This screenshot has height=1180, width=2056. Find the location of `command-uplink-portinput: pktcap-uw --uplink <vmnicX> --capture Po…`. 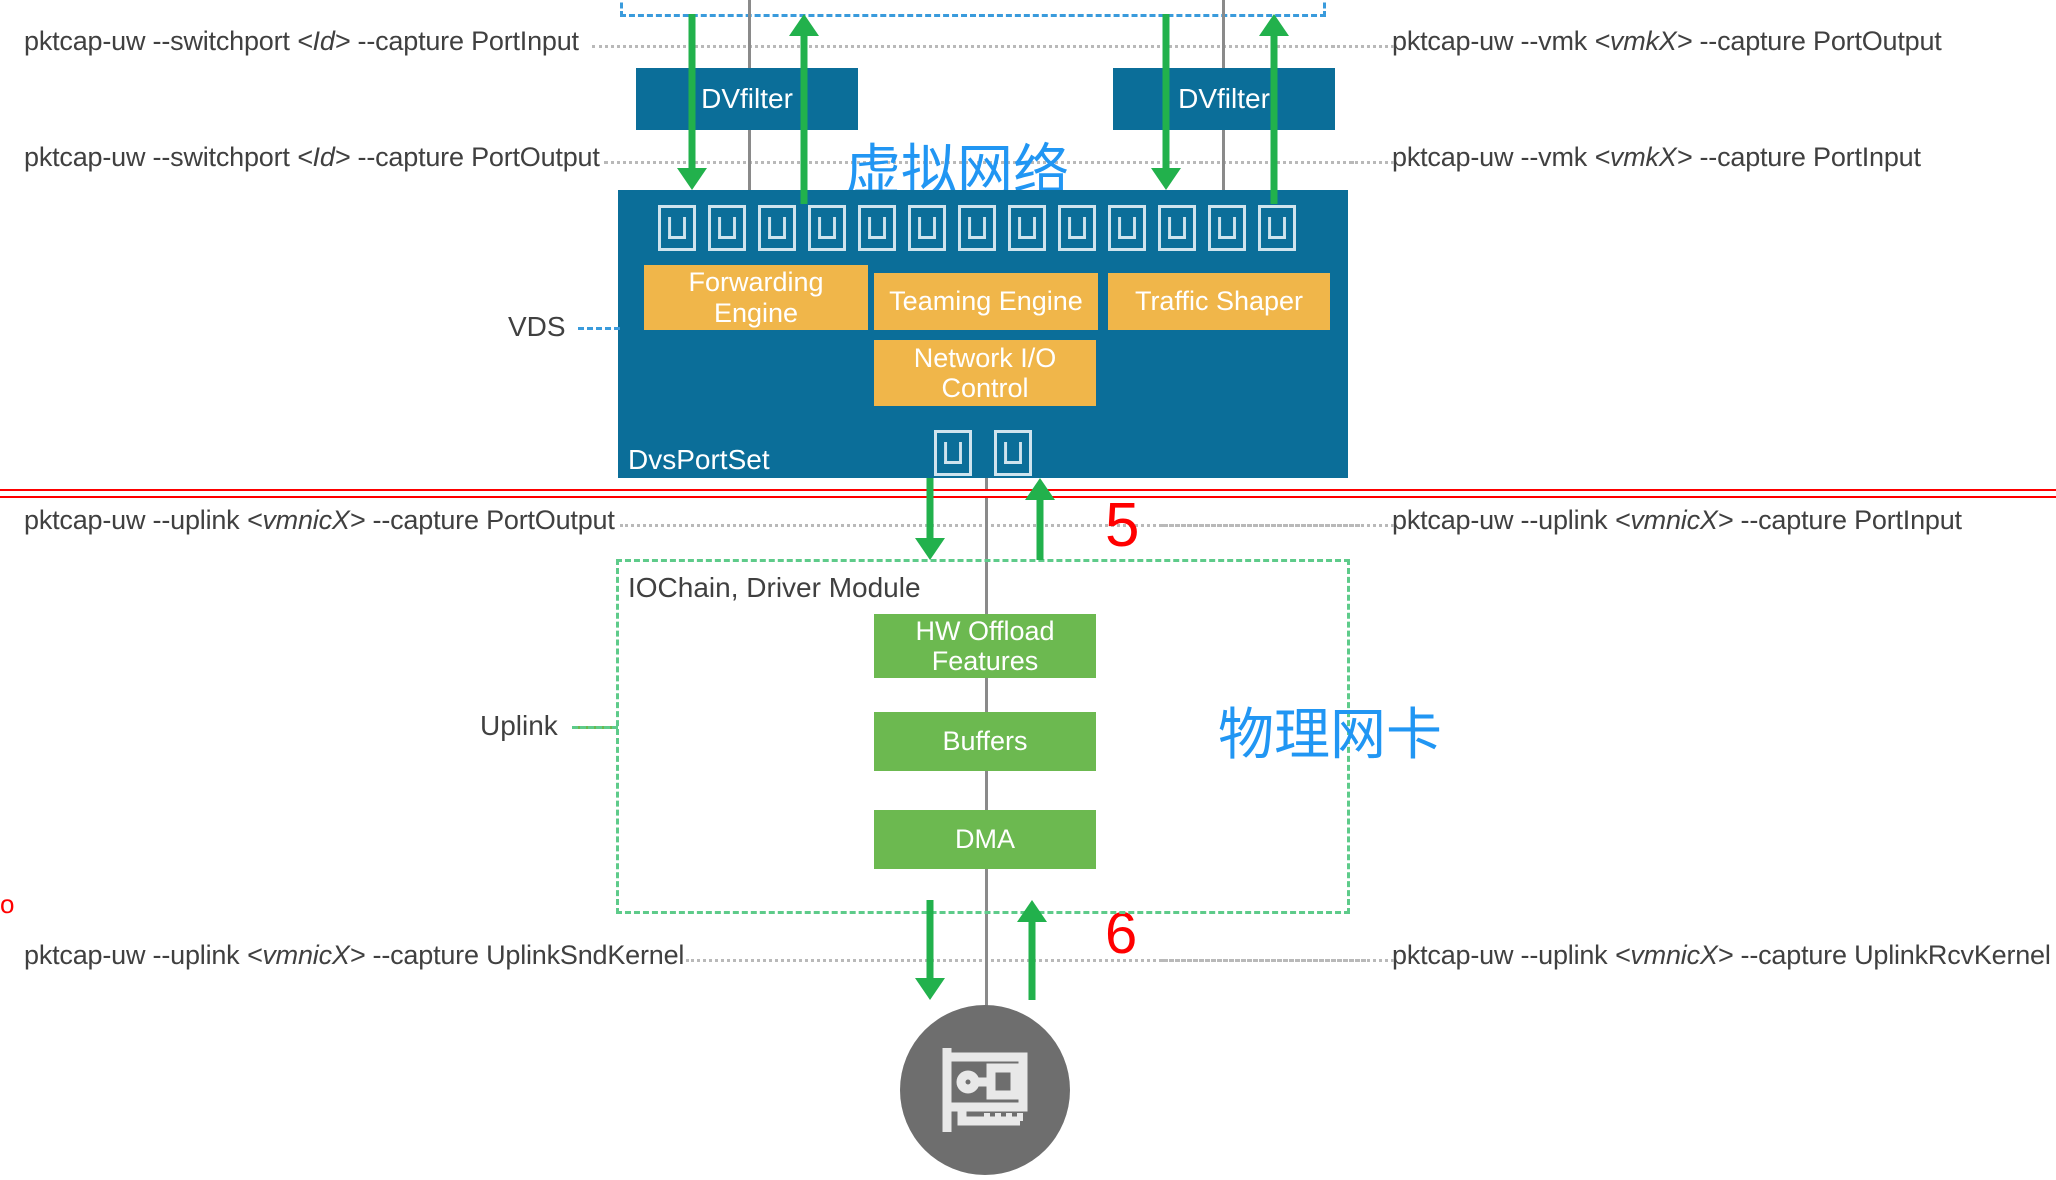

command-uplink-portinput: pktcap-uw --uplink <vmnicX> --capture Po… is located at coordinates (1677, 520).